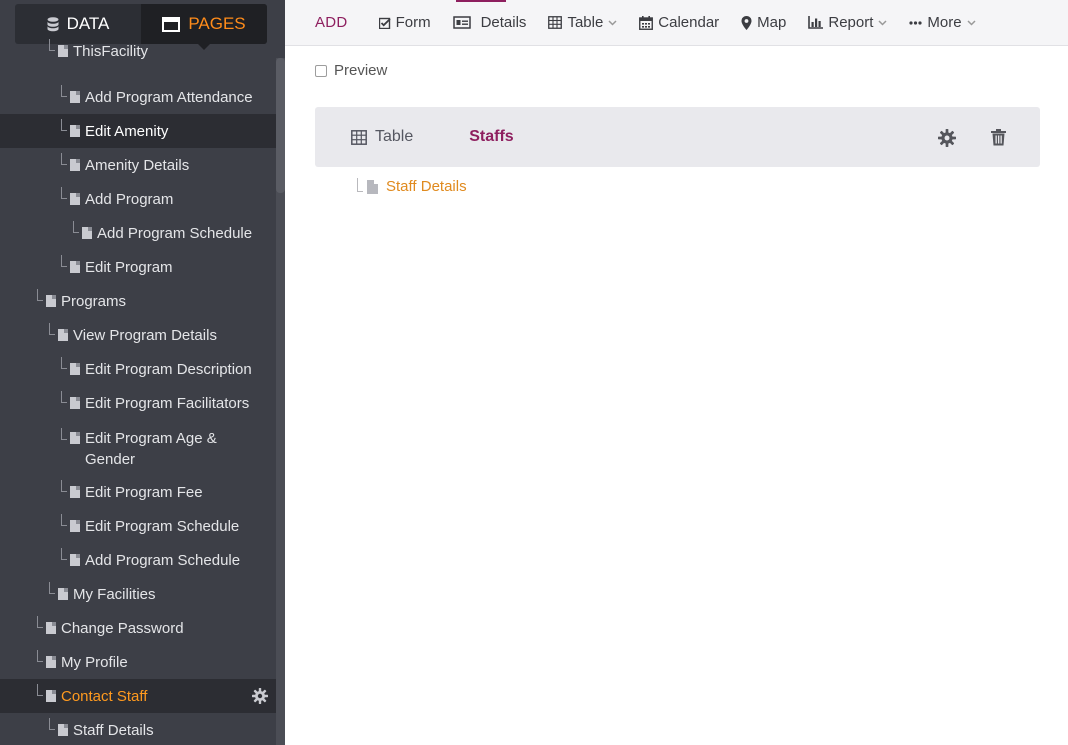  What do you see at coordinates (145, 335) in the screenshot?
I see `tree-item-label: View Program Details` at bounding box center [145, 335].